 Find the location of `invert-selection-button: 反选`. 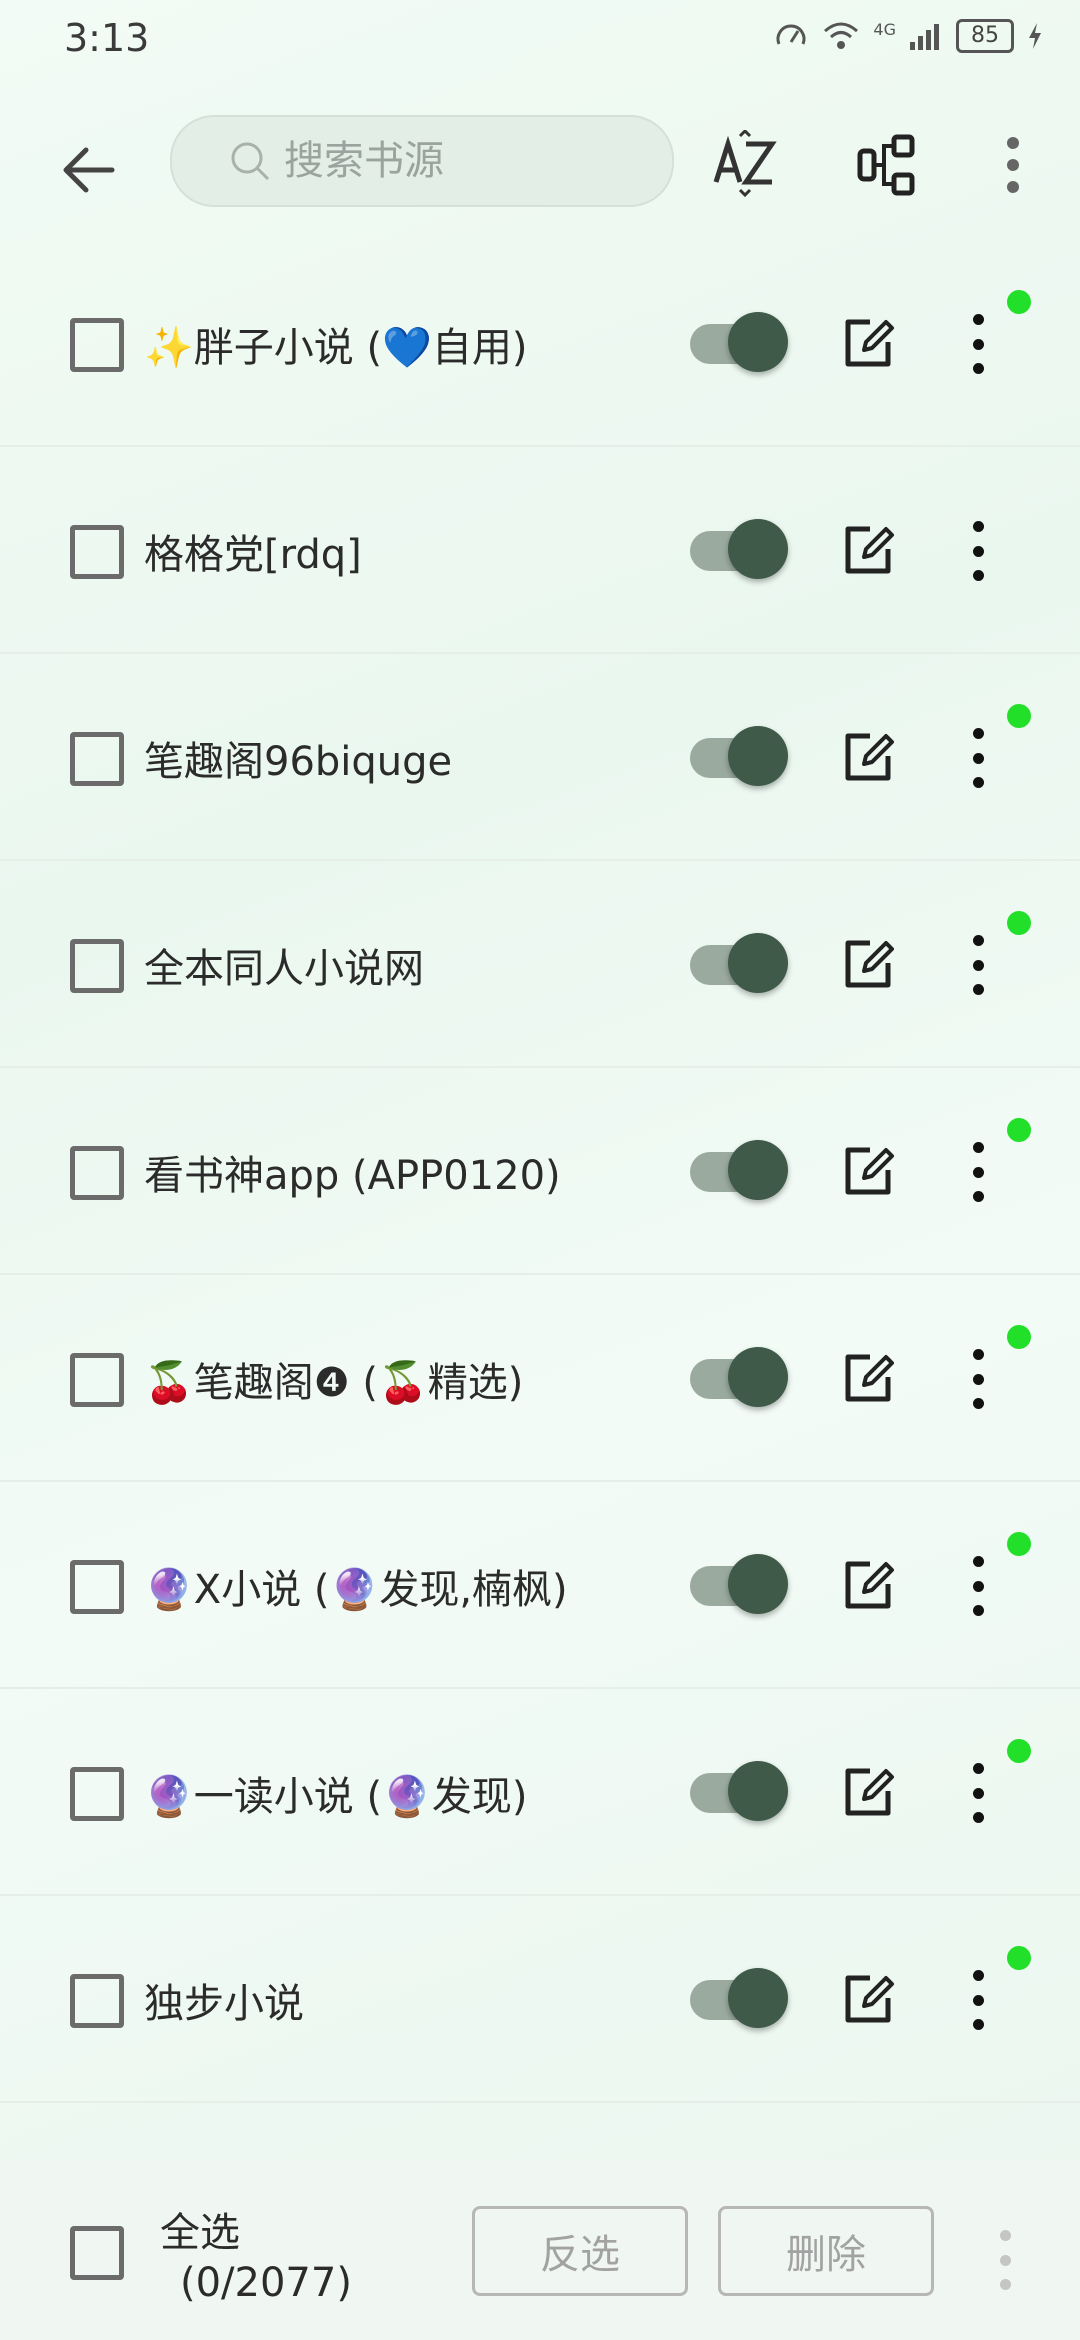

invert-selection-button: 反选 is located at coordinates (580, 2251).